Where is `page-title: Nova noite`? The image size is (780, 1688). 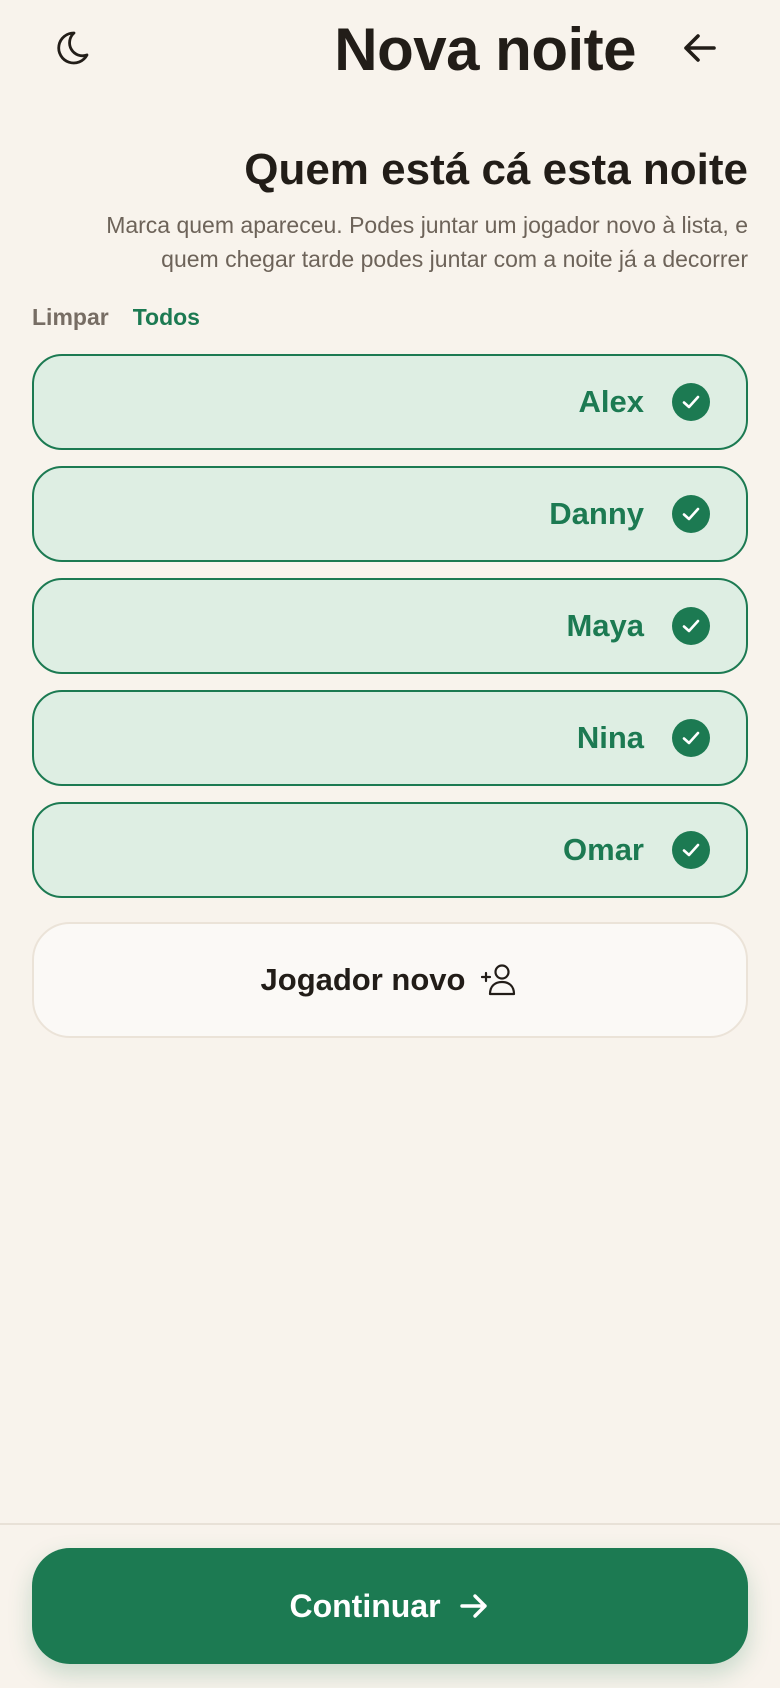 page-title: Nova noite is located at coordinates (485, 49).